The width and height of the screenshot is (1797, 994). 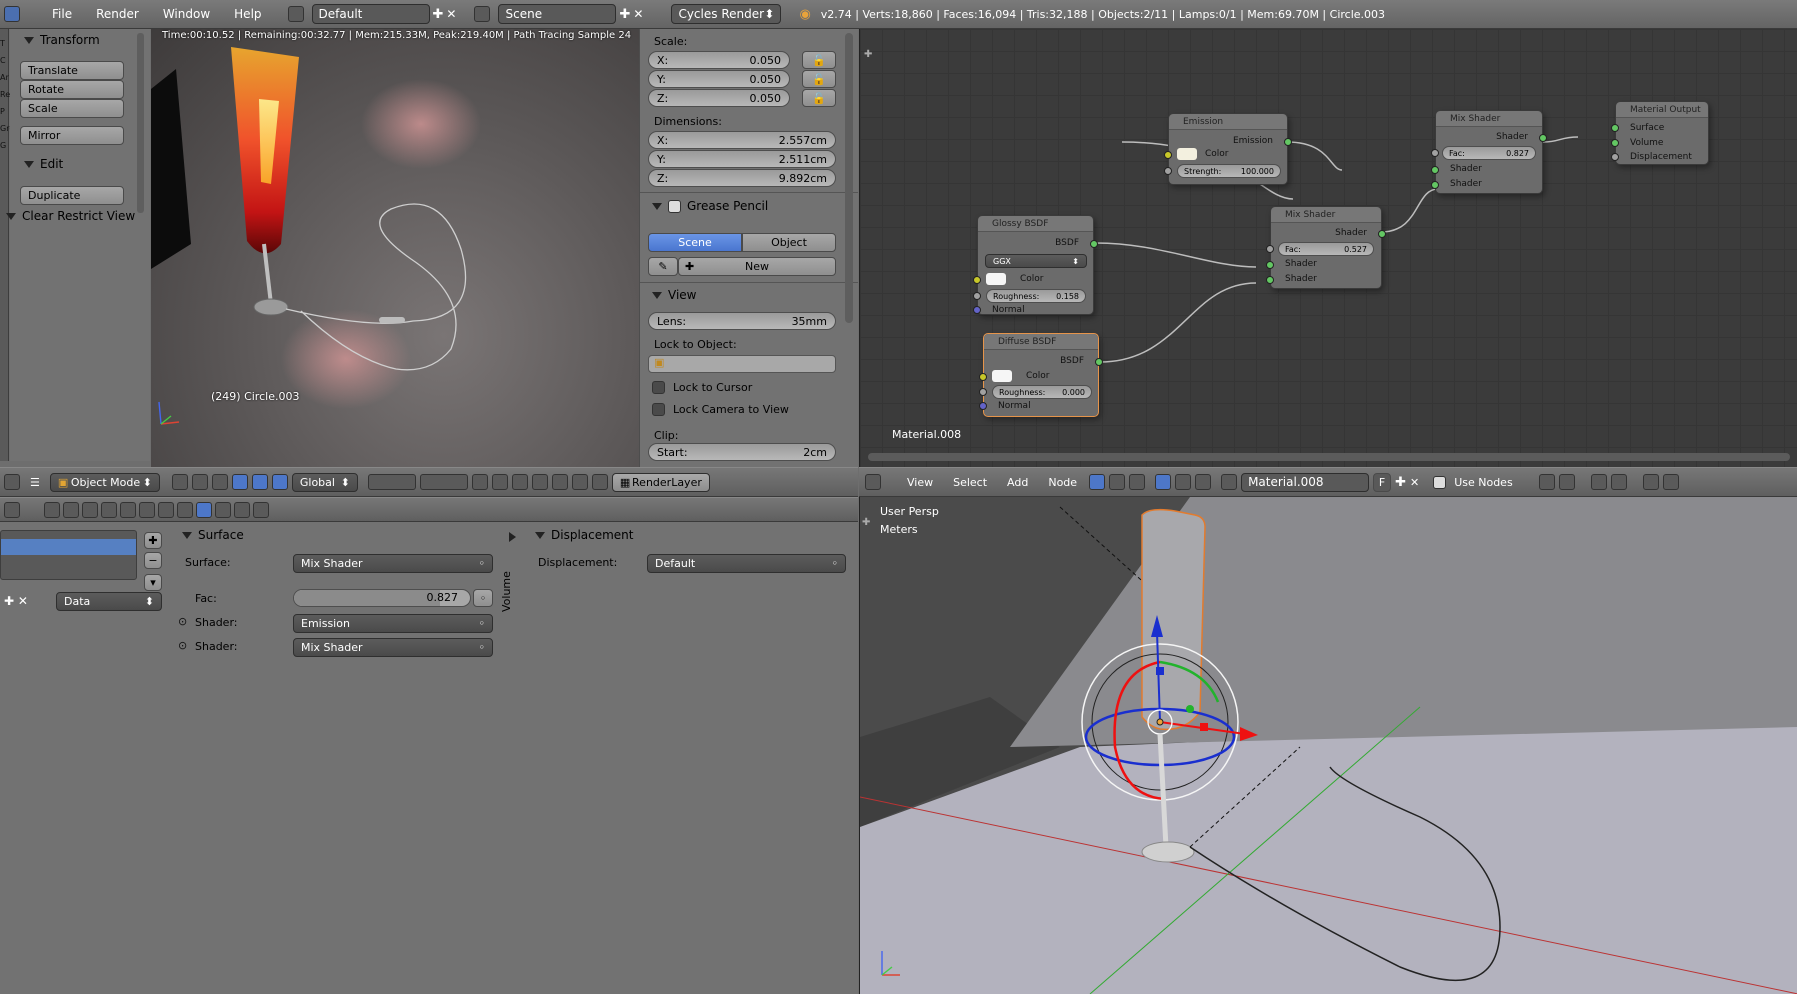 What do you see at coordinates (1543, 138) in the screenshot?
I see `mix1-out-socket` at bounding box center [1543, 138].